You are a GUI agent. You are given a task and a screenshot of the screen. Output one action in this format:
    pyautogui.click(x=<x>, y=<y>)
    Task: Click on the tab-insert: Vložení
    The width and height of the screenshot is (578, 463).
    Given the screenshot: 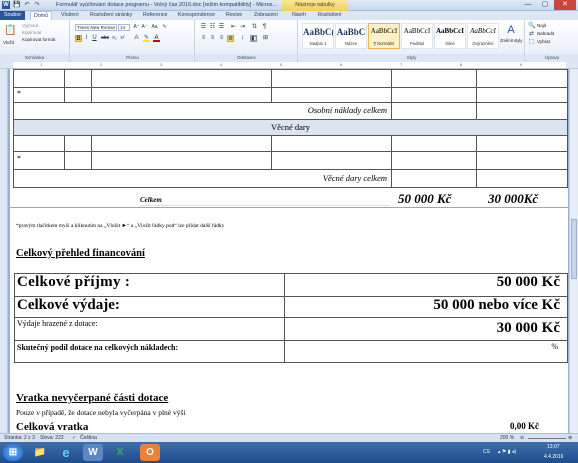 What is the action you would take?
    pyautogui.click(x=70, y=15)
    